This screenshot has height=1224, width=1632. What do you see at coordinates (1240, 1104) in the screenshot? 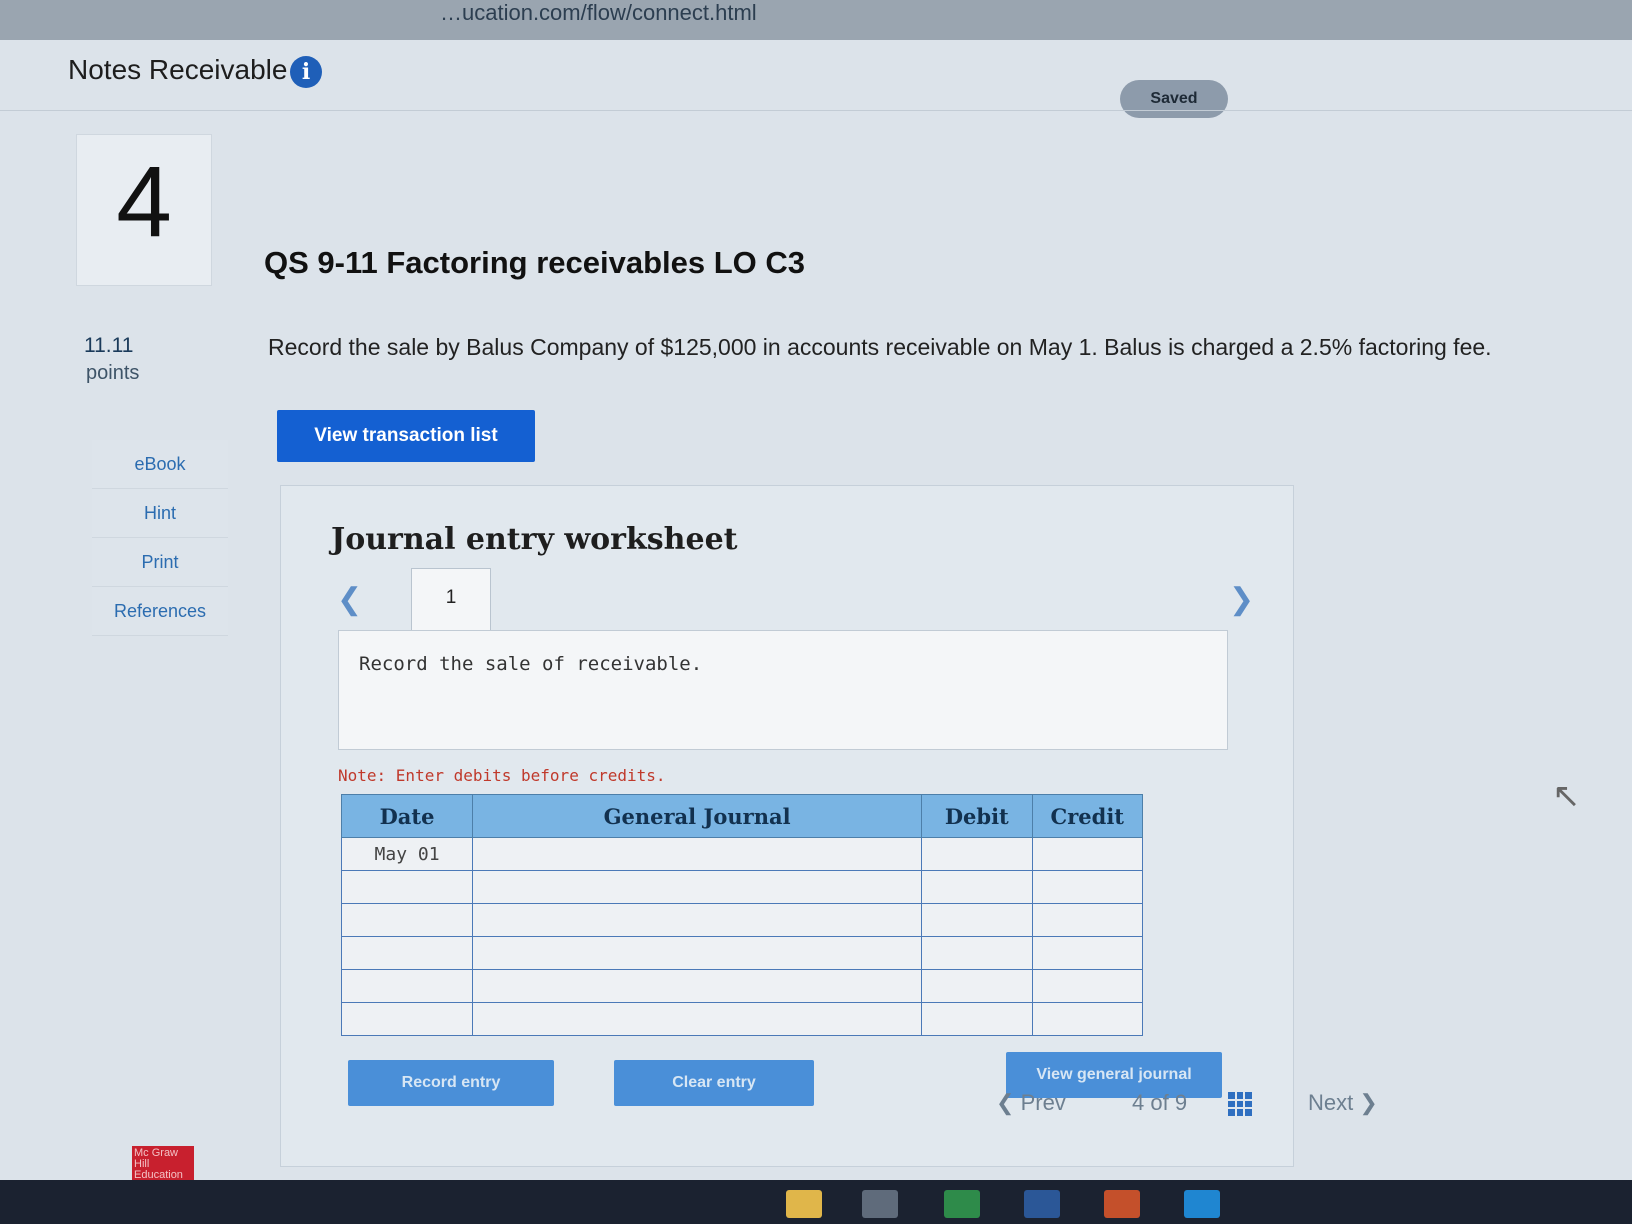
I see `question-grid-icon` at bounding box center [1240, 1104].